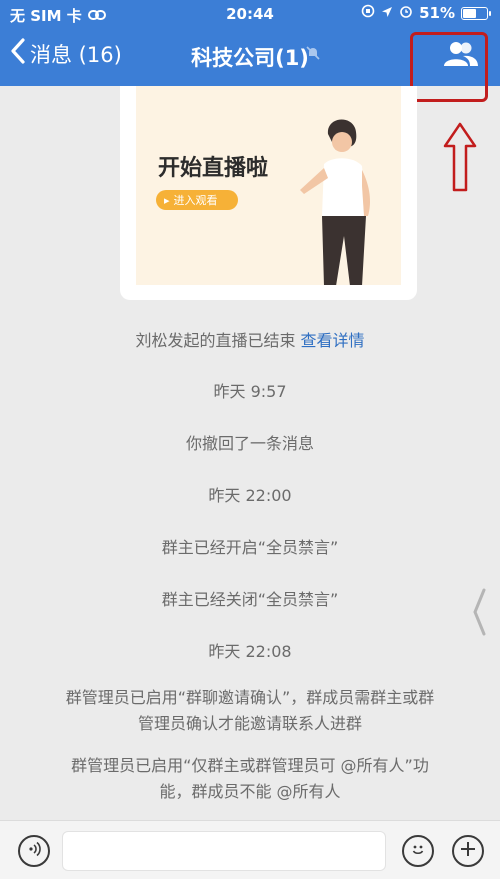 Image resolution: width=500 pixels, height=879 pixels. What do you see at coordinates (250, 599) in the screenshot?
I see `system-message: 群主已经关闭“全员禁言”` at bounding box center [250, 599].